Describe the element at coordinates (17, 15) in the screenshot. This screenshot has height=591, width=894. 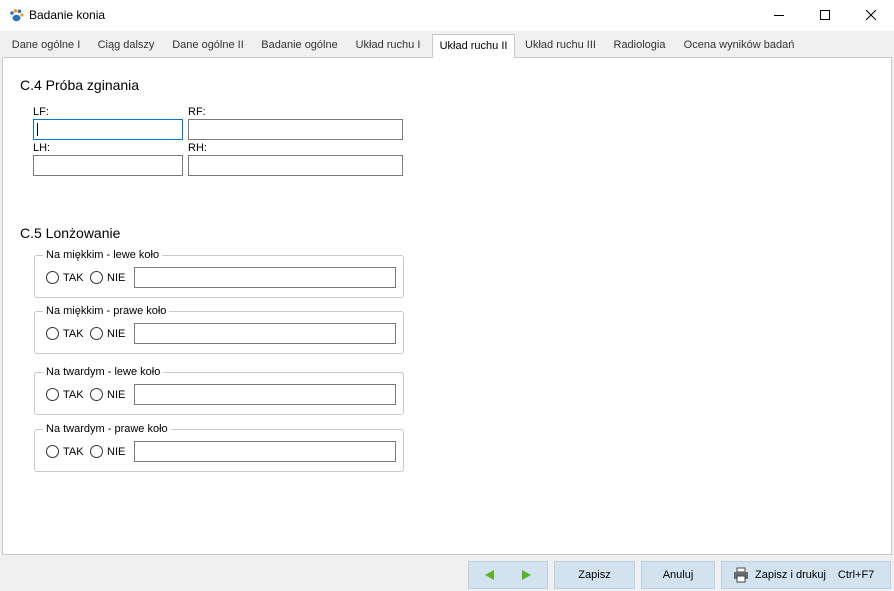
I see `paw-icon` at that location.